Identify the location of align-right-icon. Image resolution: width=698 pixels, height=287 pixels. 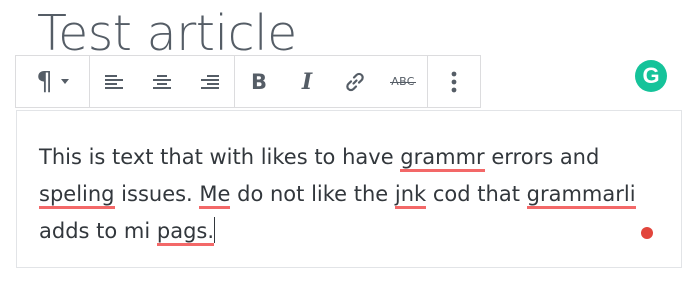
(210, 81).